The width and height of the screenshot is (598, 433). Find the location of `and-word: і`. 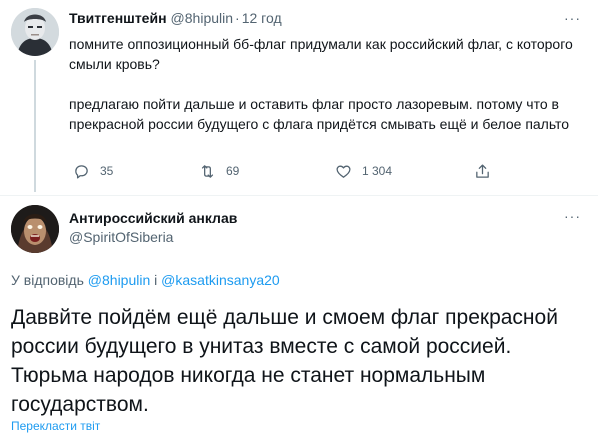

and-word: і is located at coordinates (156, 280).